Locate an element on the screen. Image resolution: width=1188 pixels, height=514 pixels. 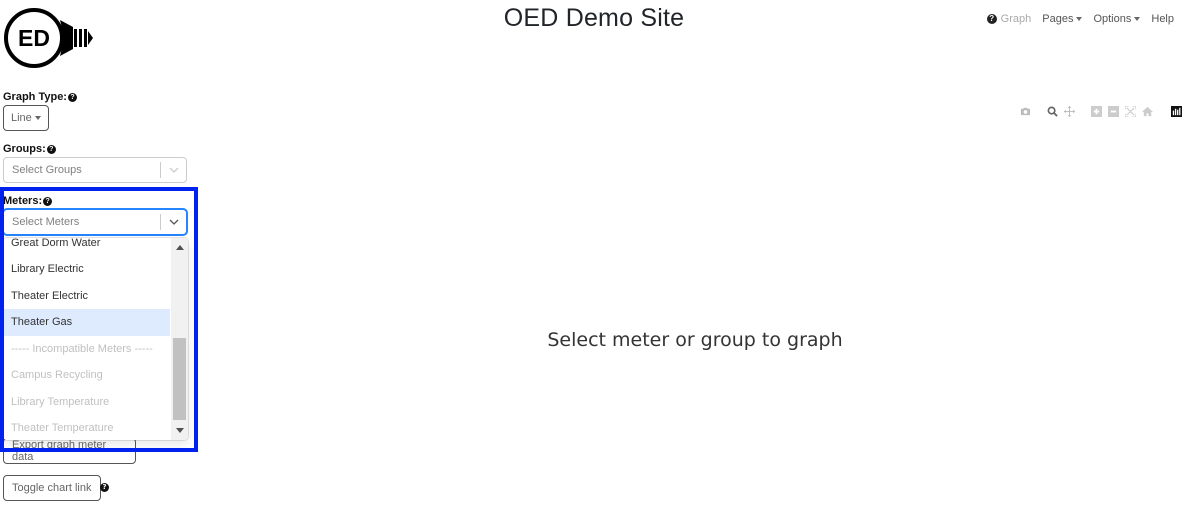
graph-type-value: Line is located at coordinates (21, 118).